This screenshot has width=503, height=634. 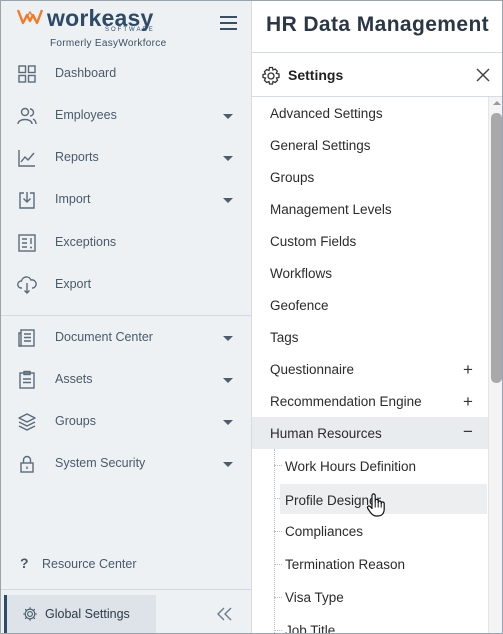 What do you see at coordinates (320, 145) in the screenshot?
I see `settings-item-label: General Settings` at bounding box center [320, 145].